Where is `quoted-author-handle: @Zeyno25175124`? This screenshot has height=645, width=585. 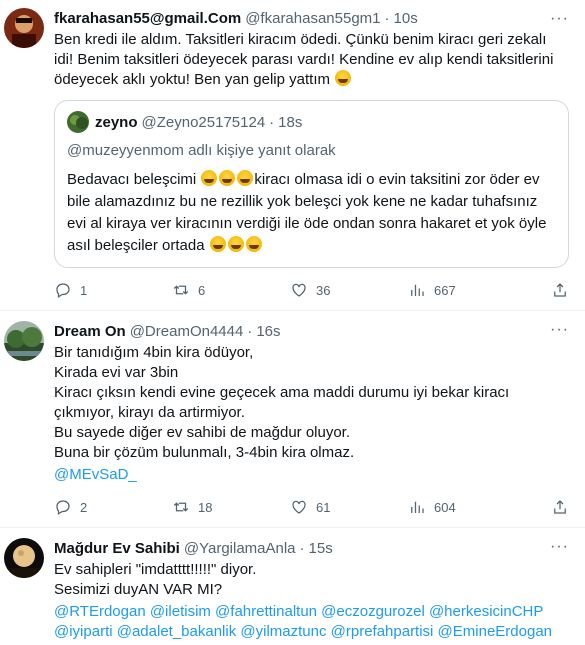
quoted-author-handle: @Zeyno25175124 is located at coordinates (203, 122).